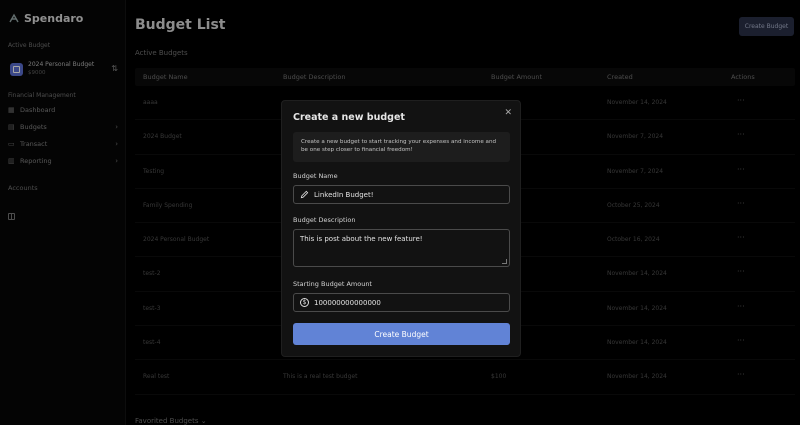  What do you see at coordinates (332, 284) in the screenshot?
I see `starting-amount-label: Starting Budget Amount` at bounding box center [332, 284].